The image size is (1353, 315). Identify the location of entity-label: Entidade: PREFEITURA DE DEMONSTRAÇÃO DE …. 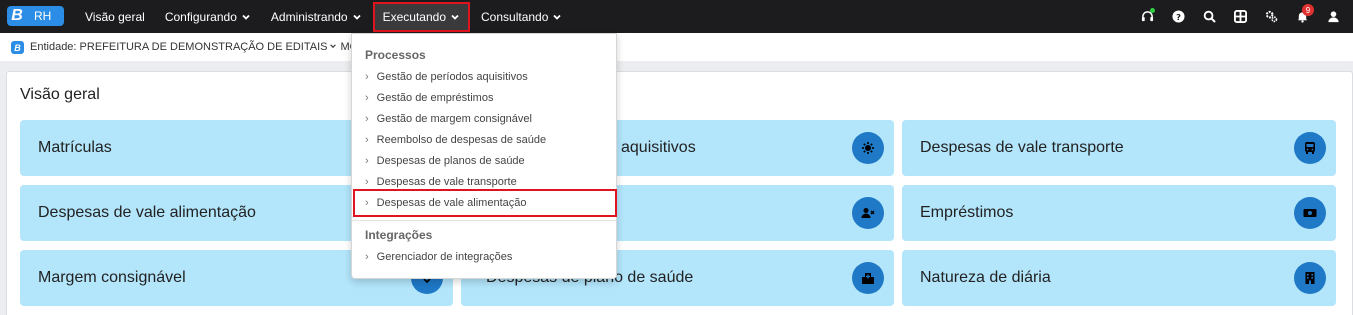
(179, 47).